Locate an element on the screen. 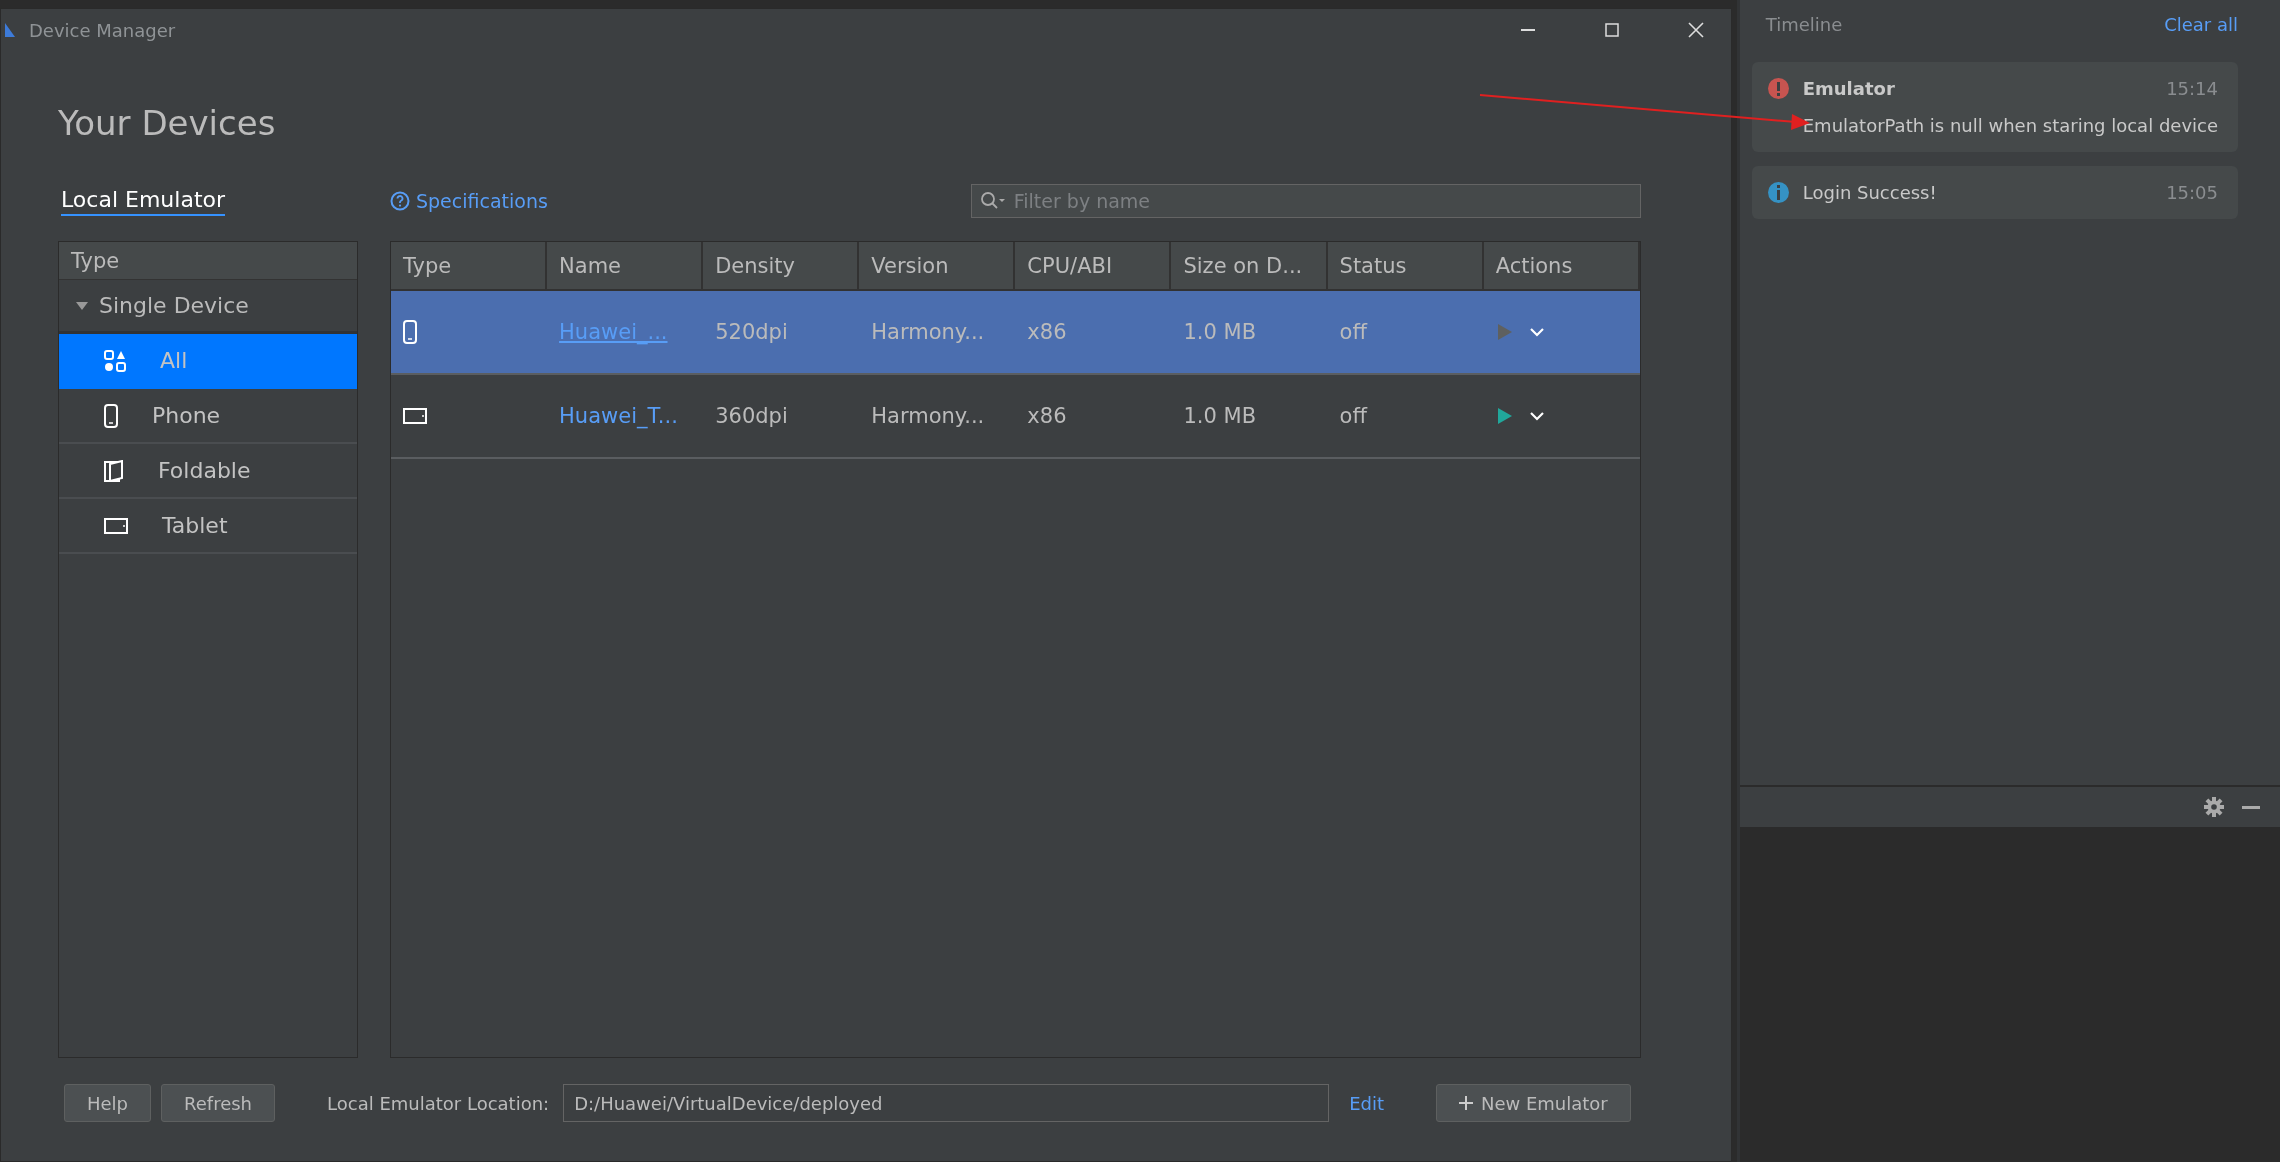  tree-item: Tablet is located at coordinates (208, 526).